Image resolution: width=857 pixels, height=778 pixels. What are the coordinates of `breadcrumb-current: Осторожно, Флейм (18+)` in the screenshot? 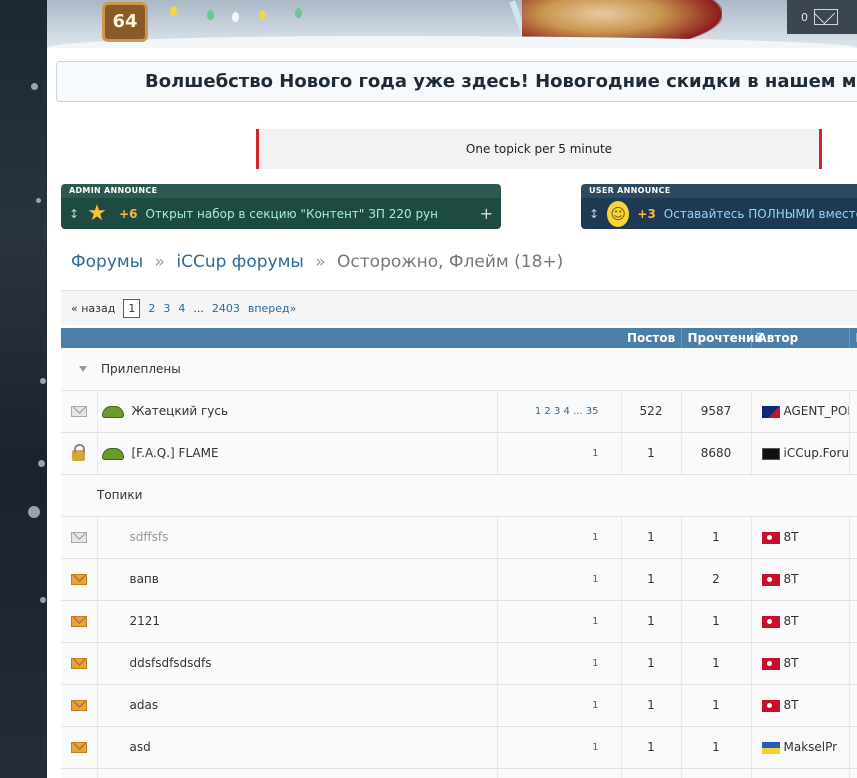 It's located at (450, 262).